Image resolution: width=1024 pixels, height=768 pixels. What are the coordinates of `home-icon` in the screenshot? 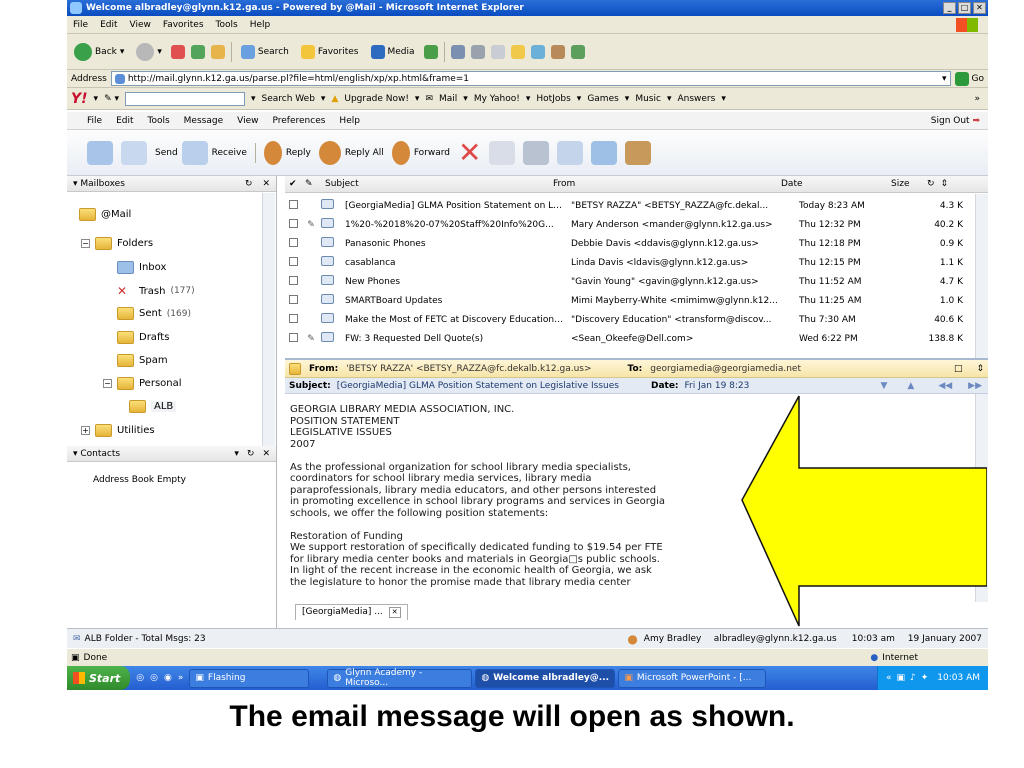 It's located at (217, 51).